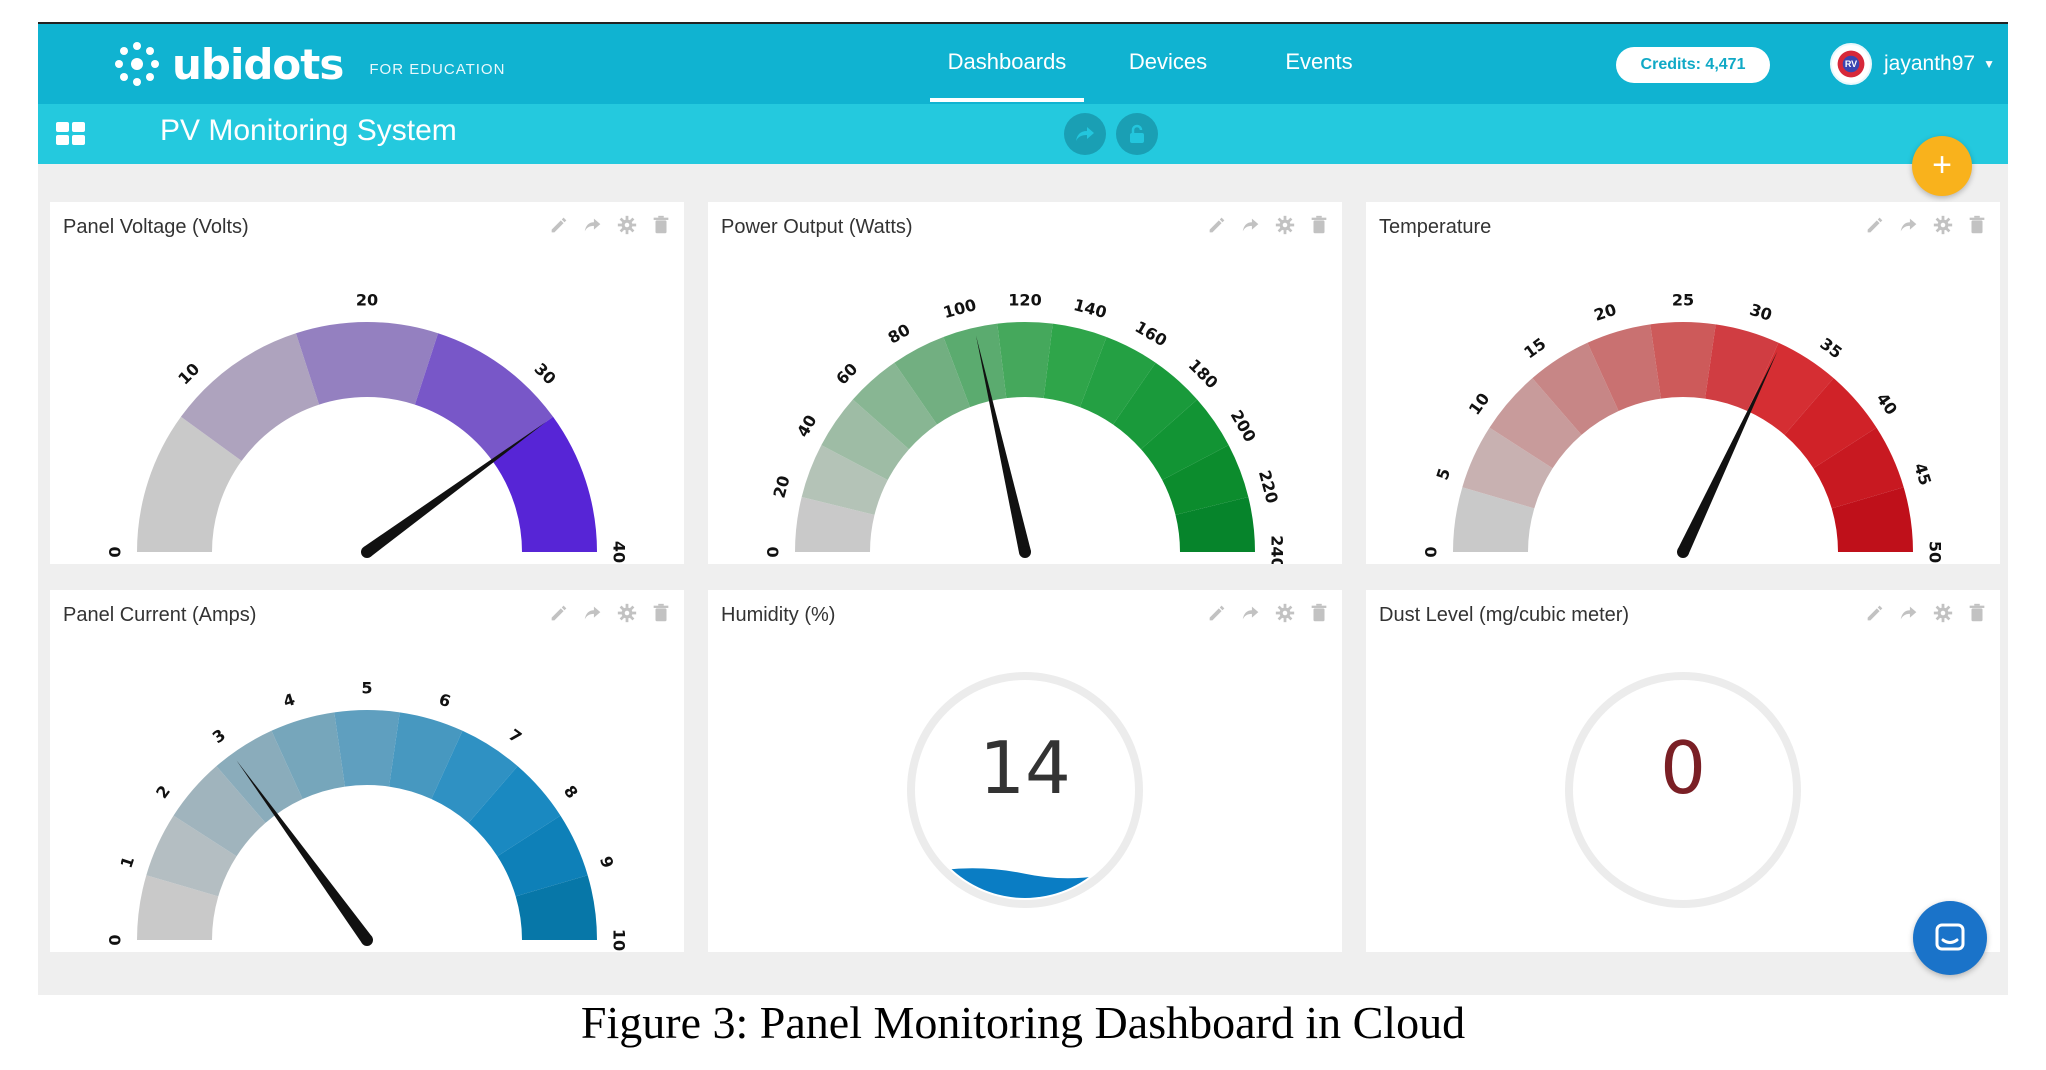 The image size is (2046, 1070). Describe the element at coordinates (1024, 300) in the screenshot. I see `gauge-tick-label: 120` at that location.